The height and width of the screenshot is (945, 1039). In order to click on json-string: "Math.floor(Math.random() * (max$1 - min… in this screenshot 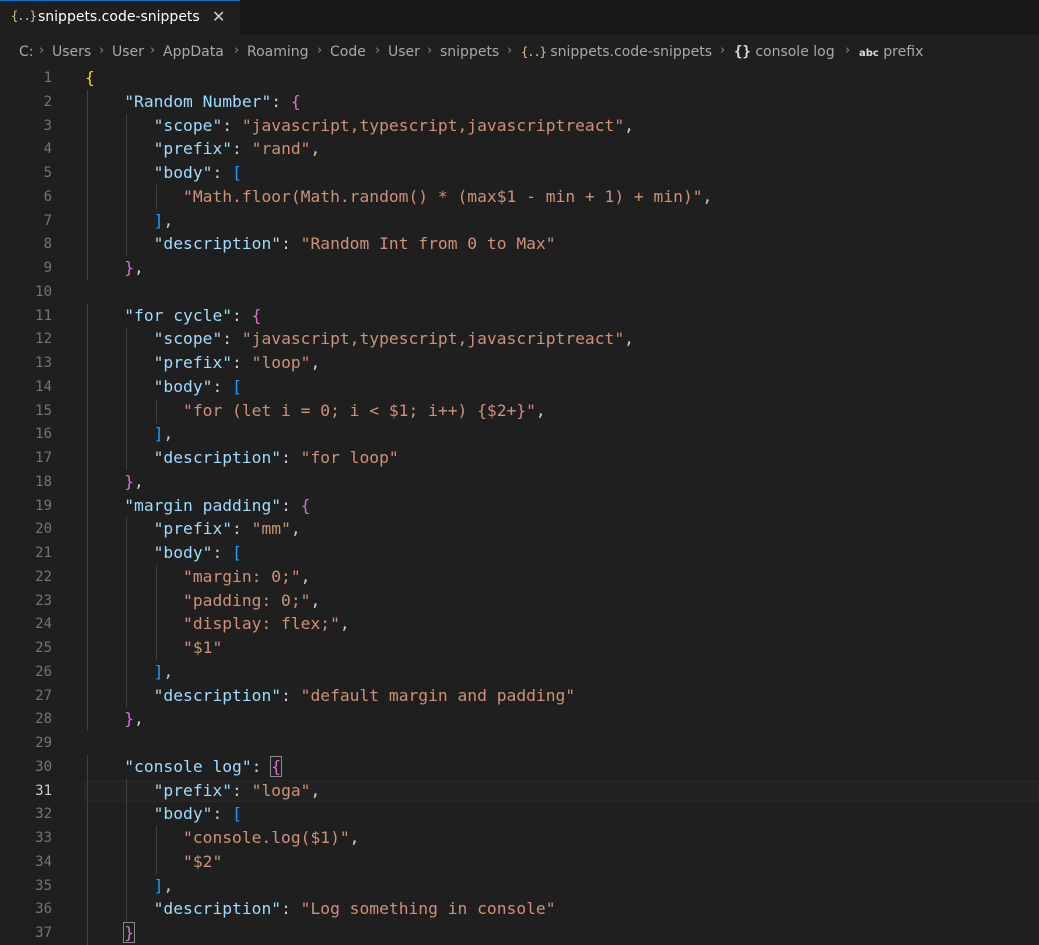, I will do `click(443, 196)`.